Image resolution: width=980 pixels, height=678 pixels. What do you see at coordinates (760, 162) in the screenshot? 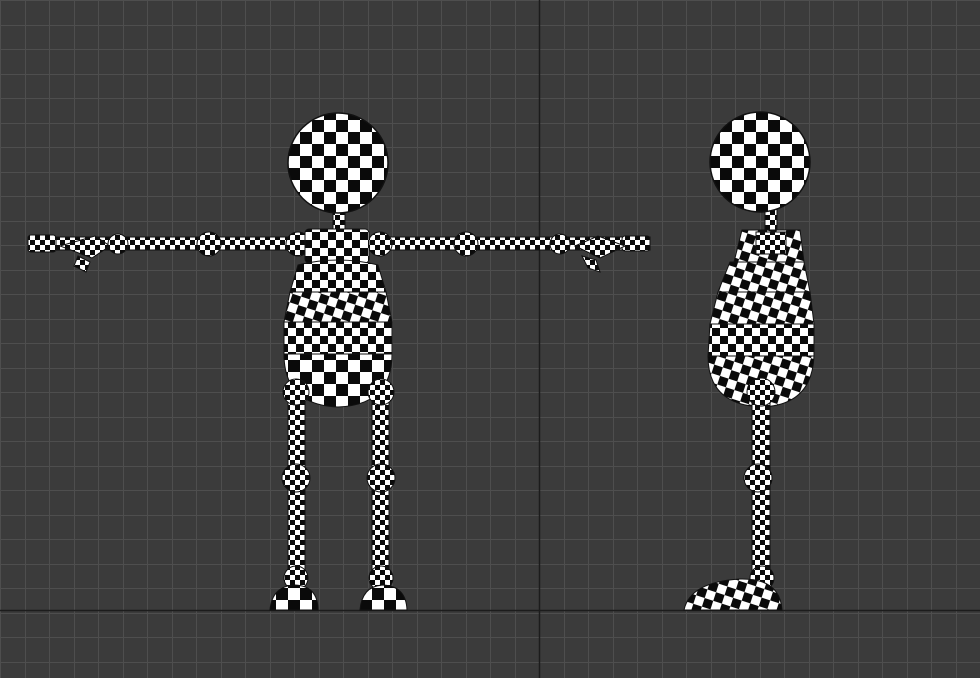
I see `side-head` at bounding box center [760, 162].